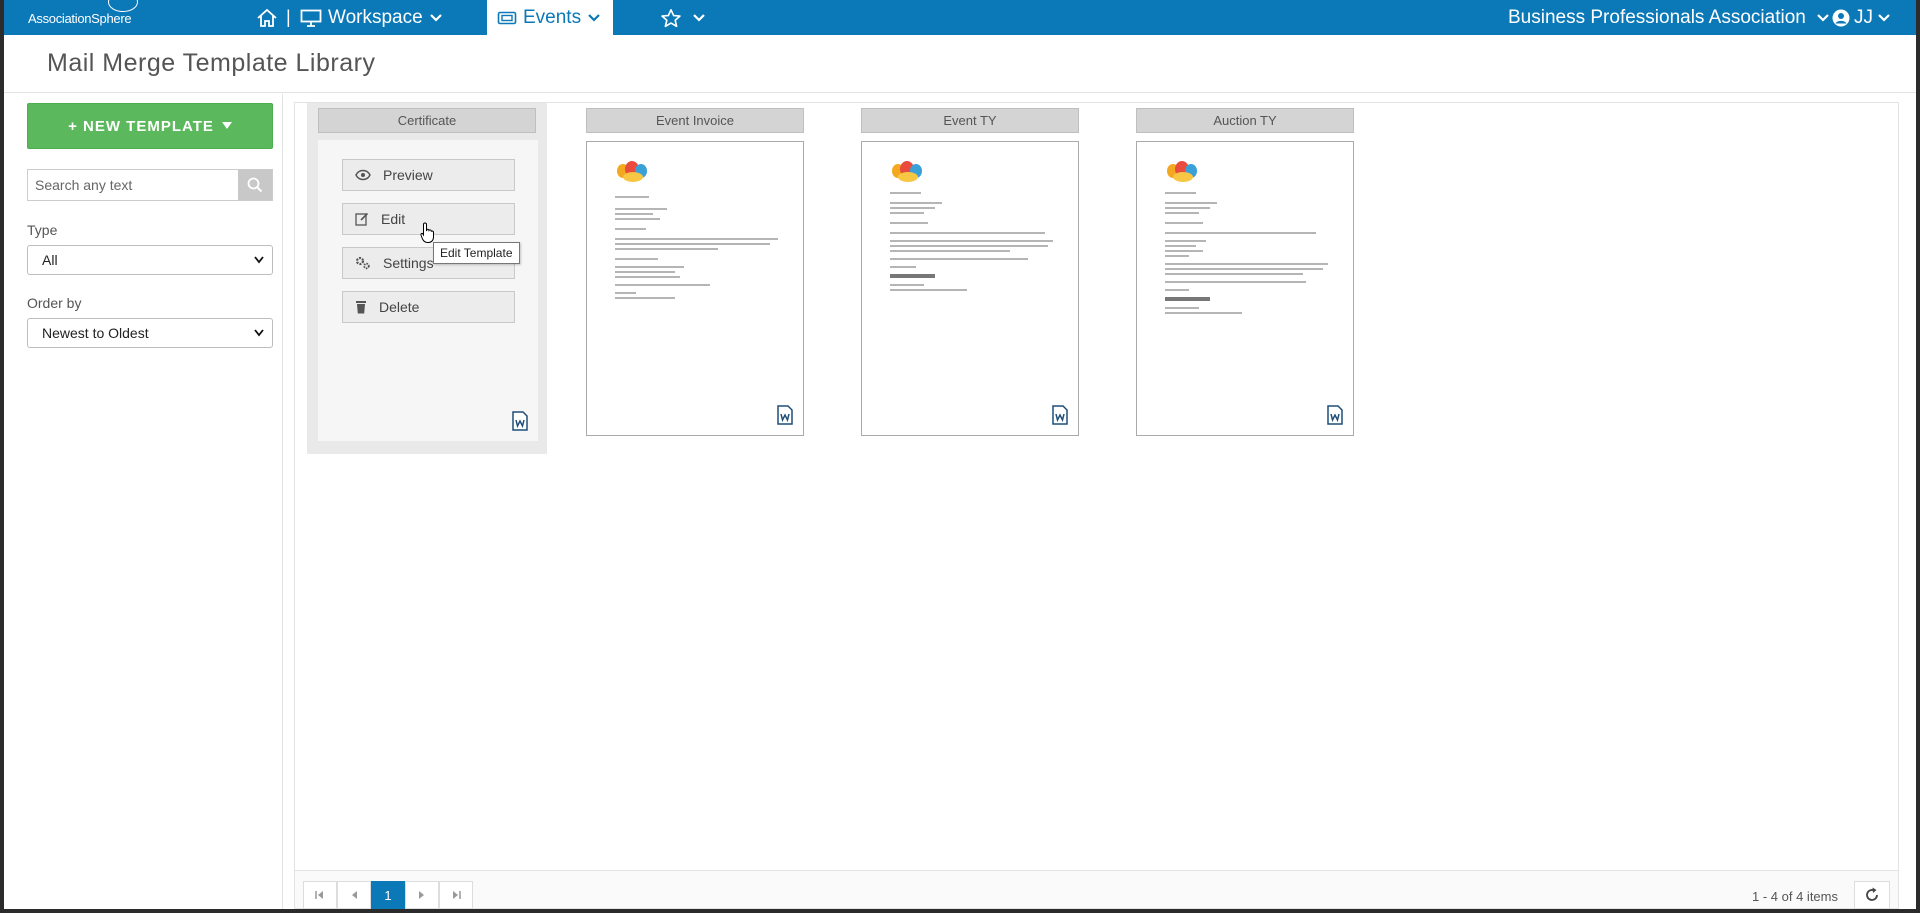 This screenshot has width=1920, height=913. I want to click on template-card-certificate: Certificate Preview Edit Settings Delete, so click(427, 278).